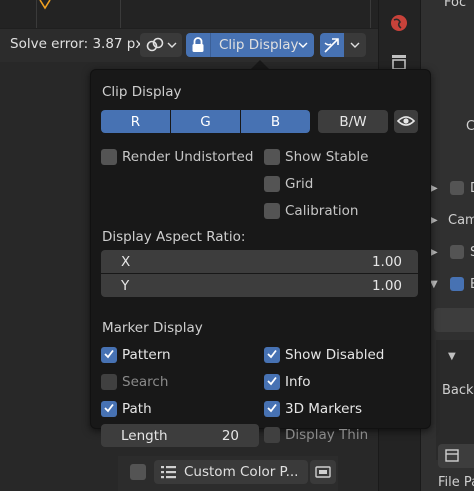 This screenshot has height=491, width=474. What do you see at coordinates (174, 237) in the screenshot?
I see `aspect-ratio-title: Display Aspect Ratio:` at bounding box center [174, 237].